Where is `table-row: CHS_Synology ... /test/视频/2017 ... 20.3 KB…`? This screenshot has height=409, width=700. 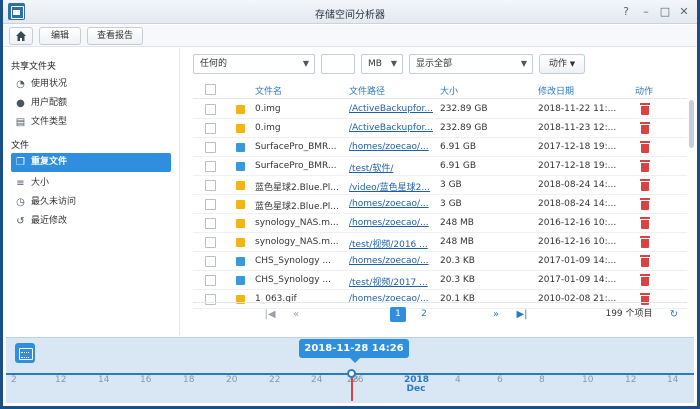
table-row: CHS_Synology ... /test/视频/2017 ... 20.3 KB… is located at coordinates (440, 280).